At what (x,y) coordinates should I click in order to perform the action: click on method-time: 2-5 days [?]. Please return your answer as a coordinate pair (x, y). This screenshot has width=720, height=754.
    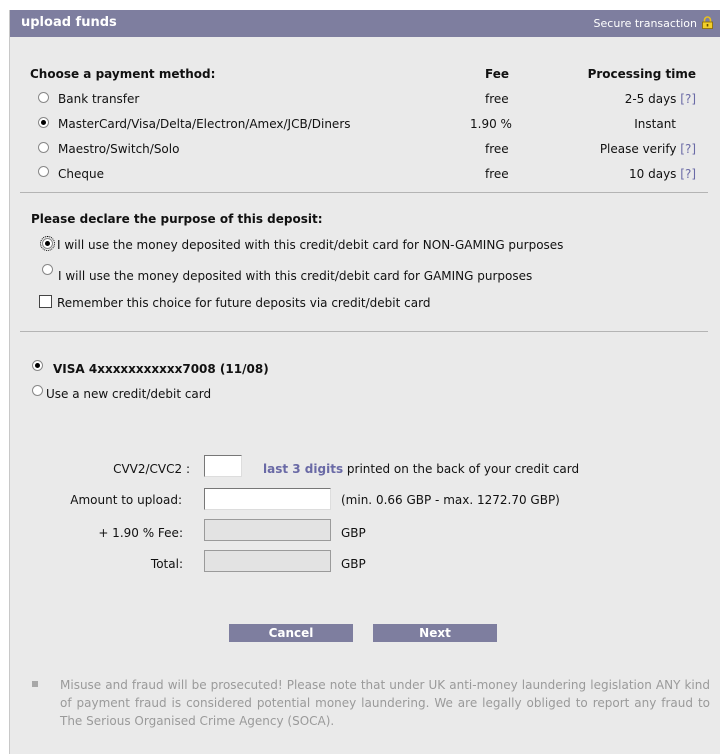
    Looking at the image, I should click on (660, 99).